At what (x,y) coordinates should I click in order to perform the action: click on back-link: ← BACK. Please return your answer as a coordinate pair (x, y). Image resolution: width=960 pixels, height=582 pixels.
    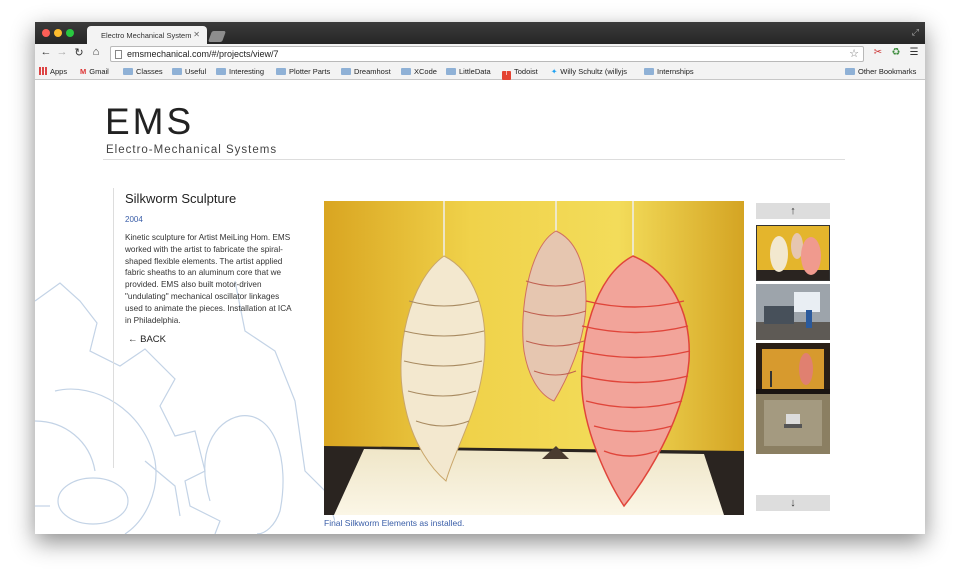
    Looking at the image, I should click on (147, 339).